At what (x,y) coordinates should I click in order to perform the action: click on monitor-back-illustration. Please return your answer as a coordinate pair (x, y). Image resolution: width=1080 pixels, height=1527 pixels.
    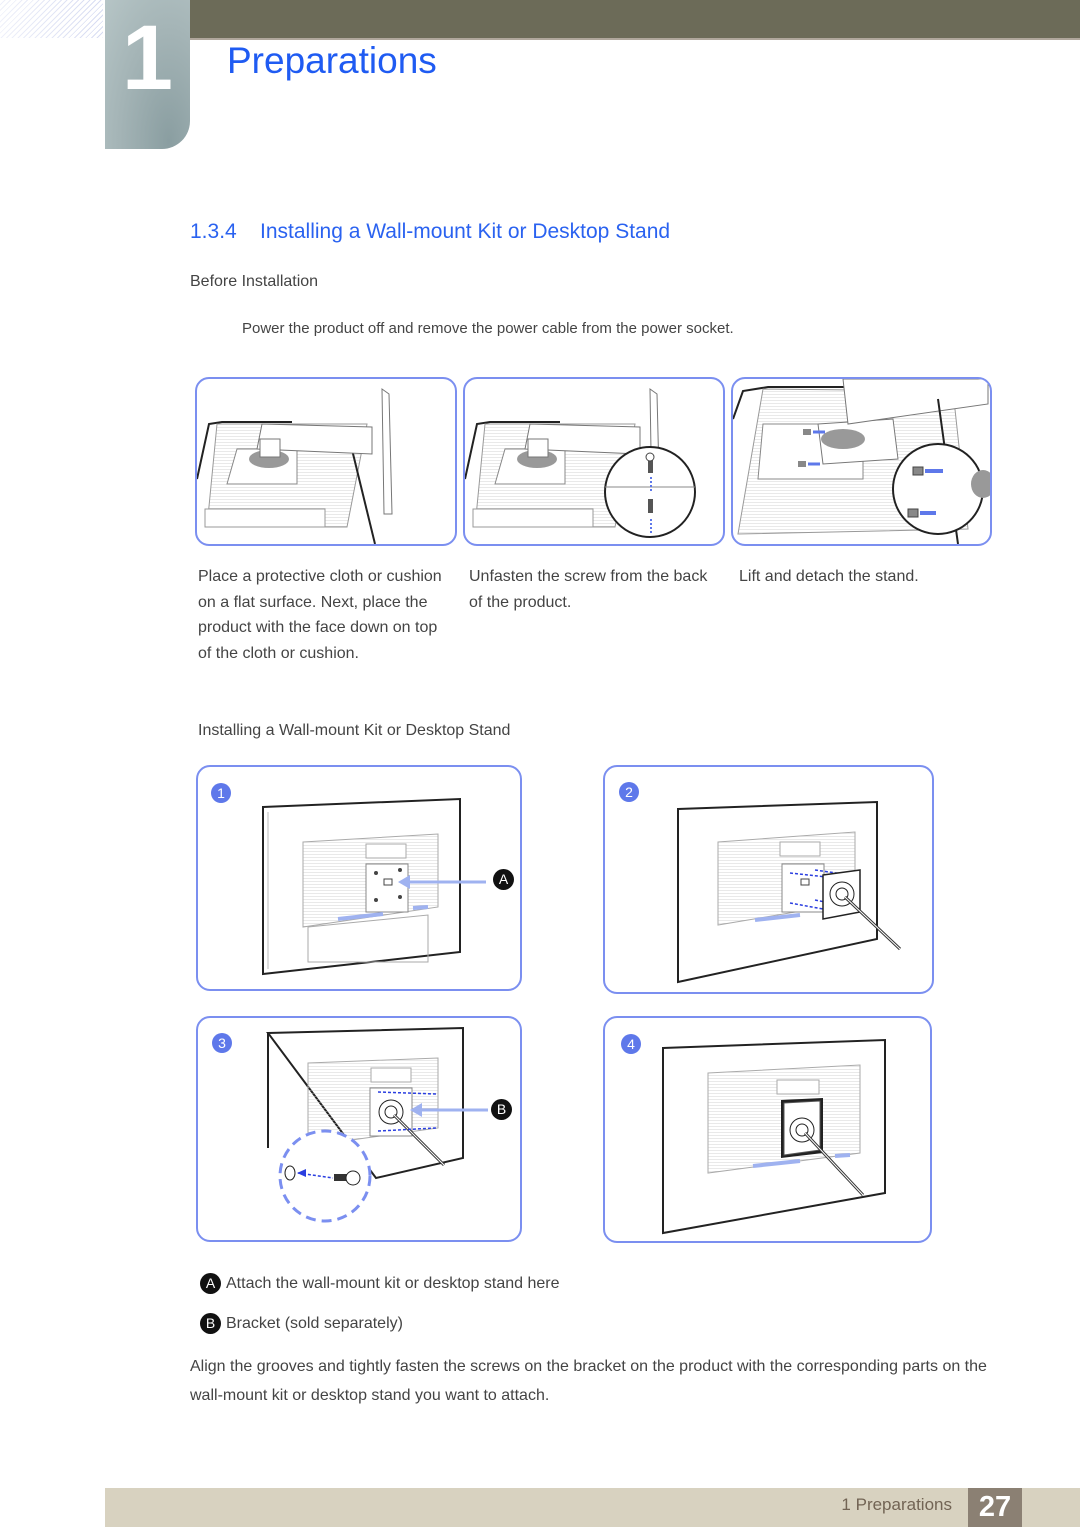
    Looking at the image, I should click on (374, 886).